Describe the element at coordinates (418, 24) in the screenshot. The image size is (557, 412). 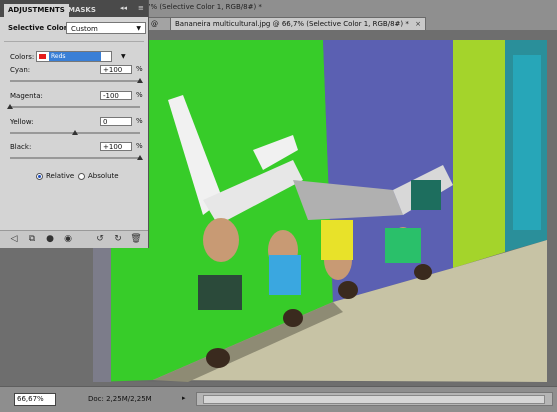
I see `tab-close-icon: ×` at that location.